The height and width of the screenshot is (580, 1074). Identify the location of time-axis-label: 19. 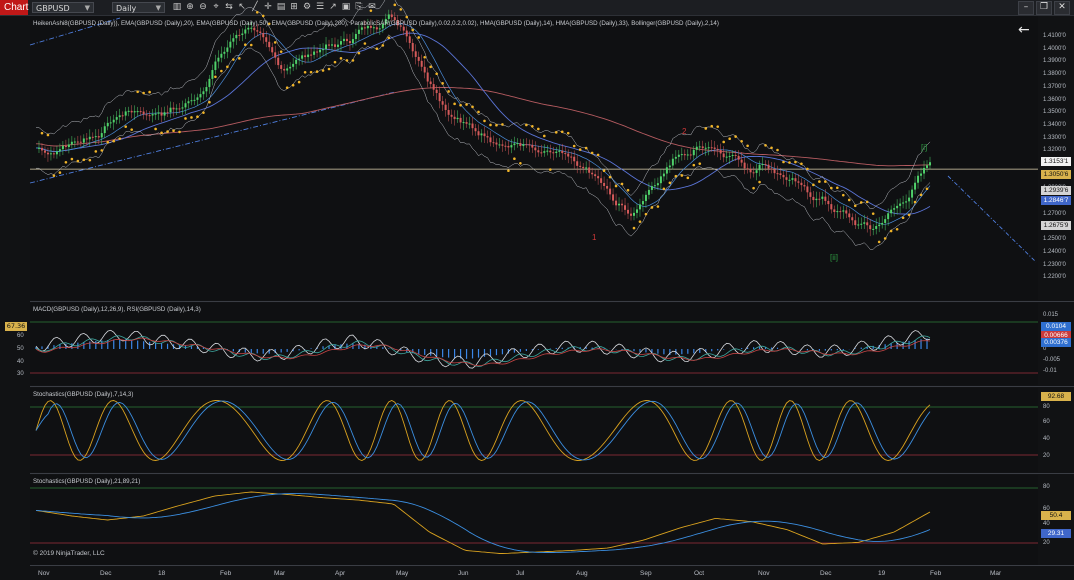
(882, 573).